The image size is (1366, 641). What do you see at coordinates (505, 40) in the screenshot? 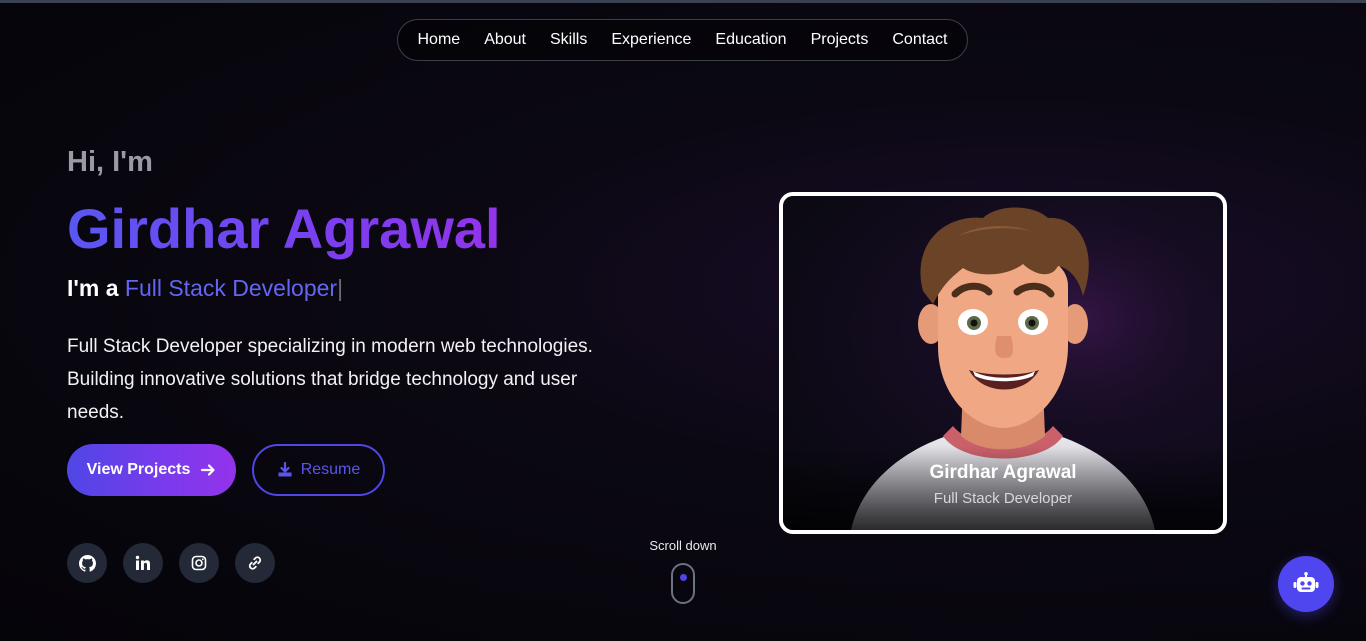
I see `nav-about: About` at bounding box center [505, 40].